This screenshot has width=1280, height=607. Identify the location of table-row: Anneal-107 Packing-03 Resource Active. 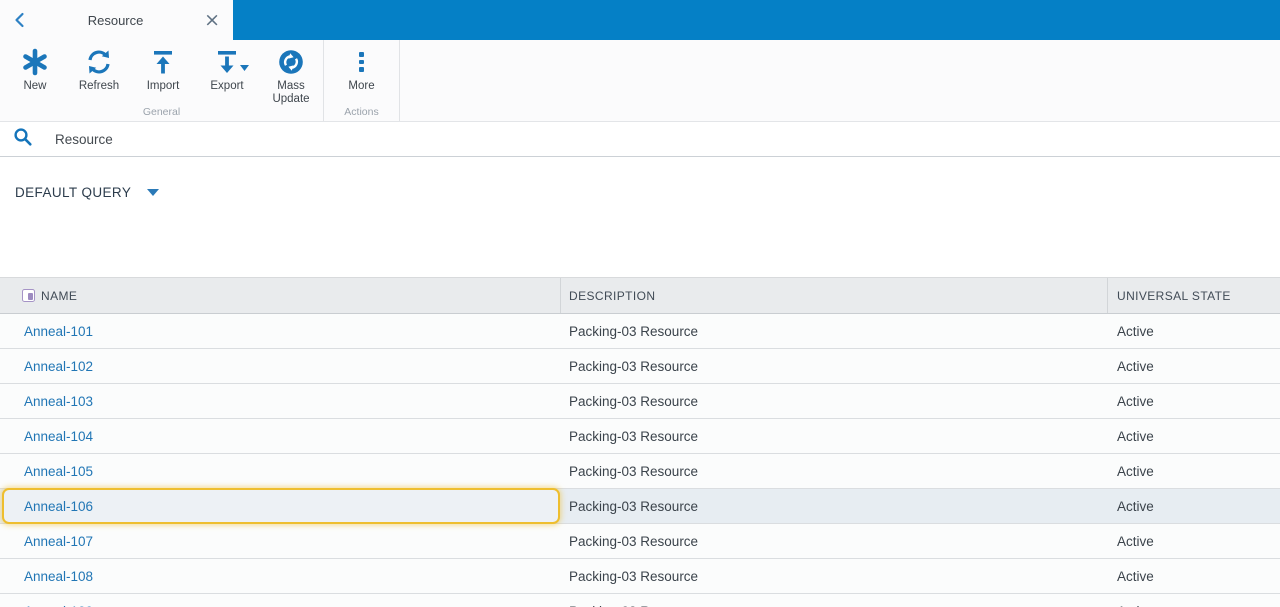
(640, 541).